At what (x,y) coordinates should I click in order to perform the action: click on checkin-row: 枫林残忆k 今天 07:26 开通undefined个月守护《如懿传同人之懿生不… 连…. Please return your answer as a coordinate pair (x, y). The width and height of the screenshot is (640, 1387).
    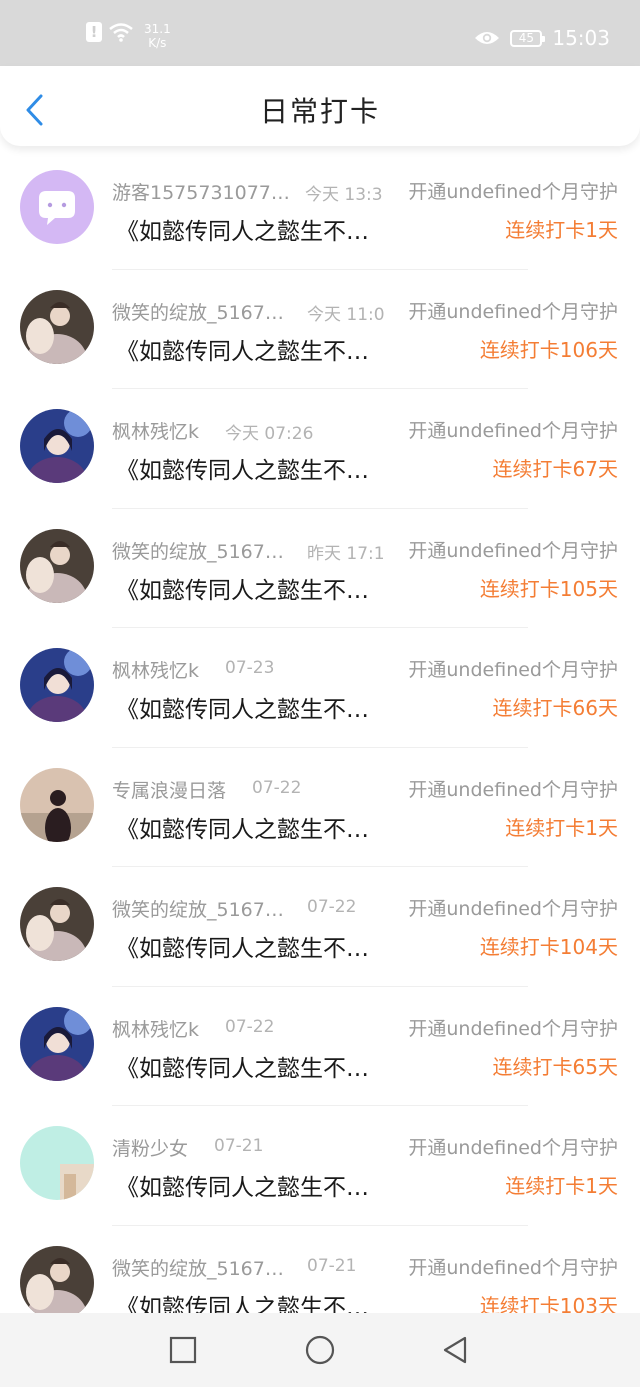
    Looking at the image, I should click on (320, 449).